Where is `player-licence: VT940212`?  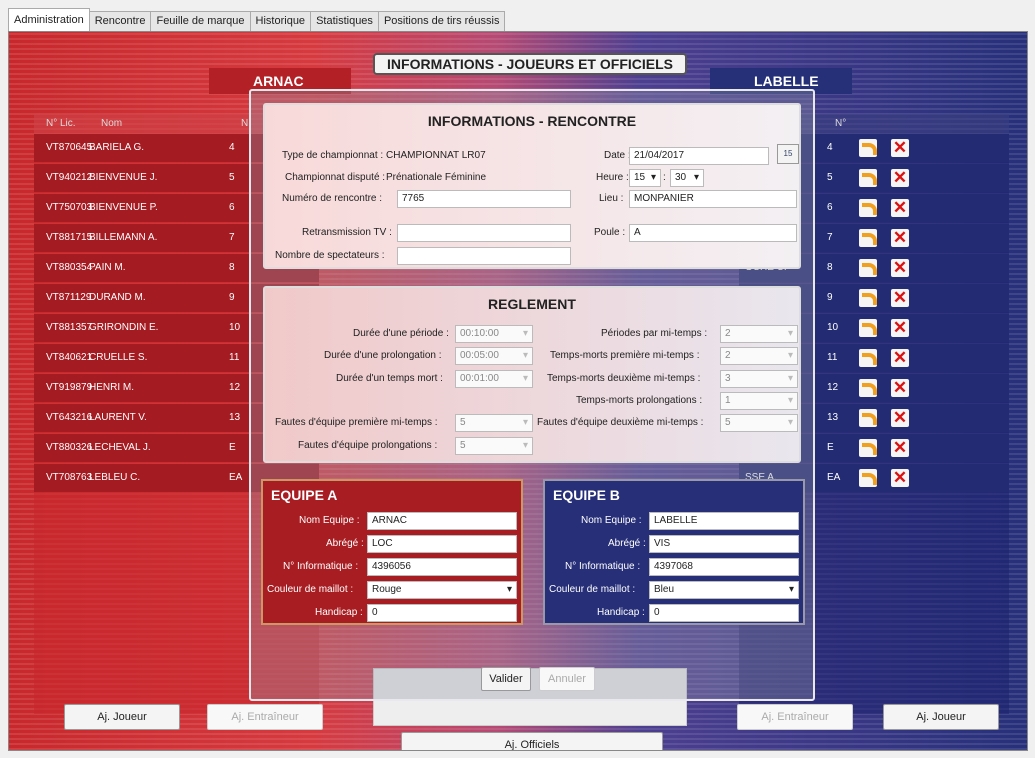 player-licence: VT940212 is located at coordinates (69, 177).